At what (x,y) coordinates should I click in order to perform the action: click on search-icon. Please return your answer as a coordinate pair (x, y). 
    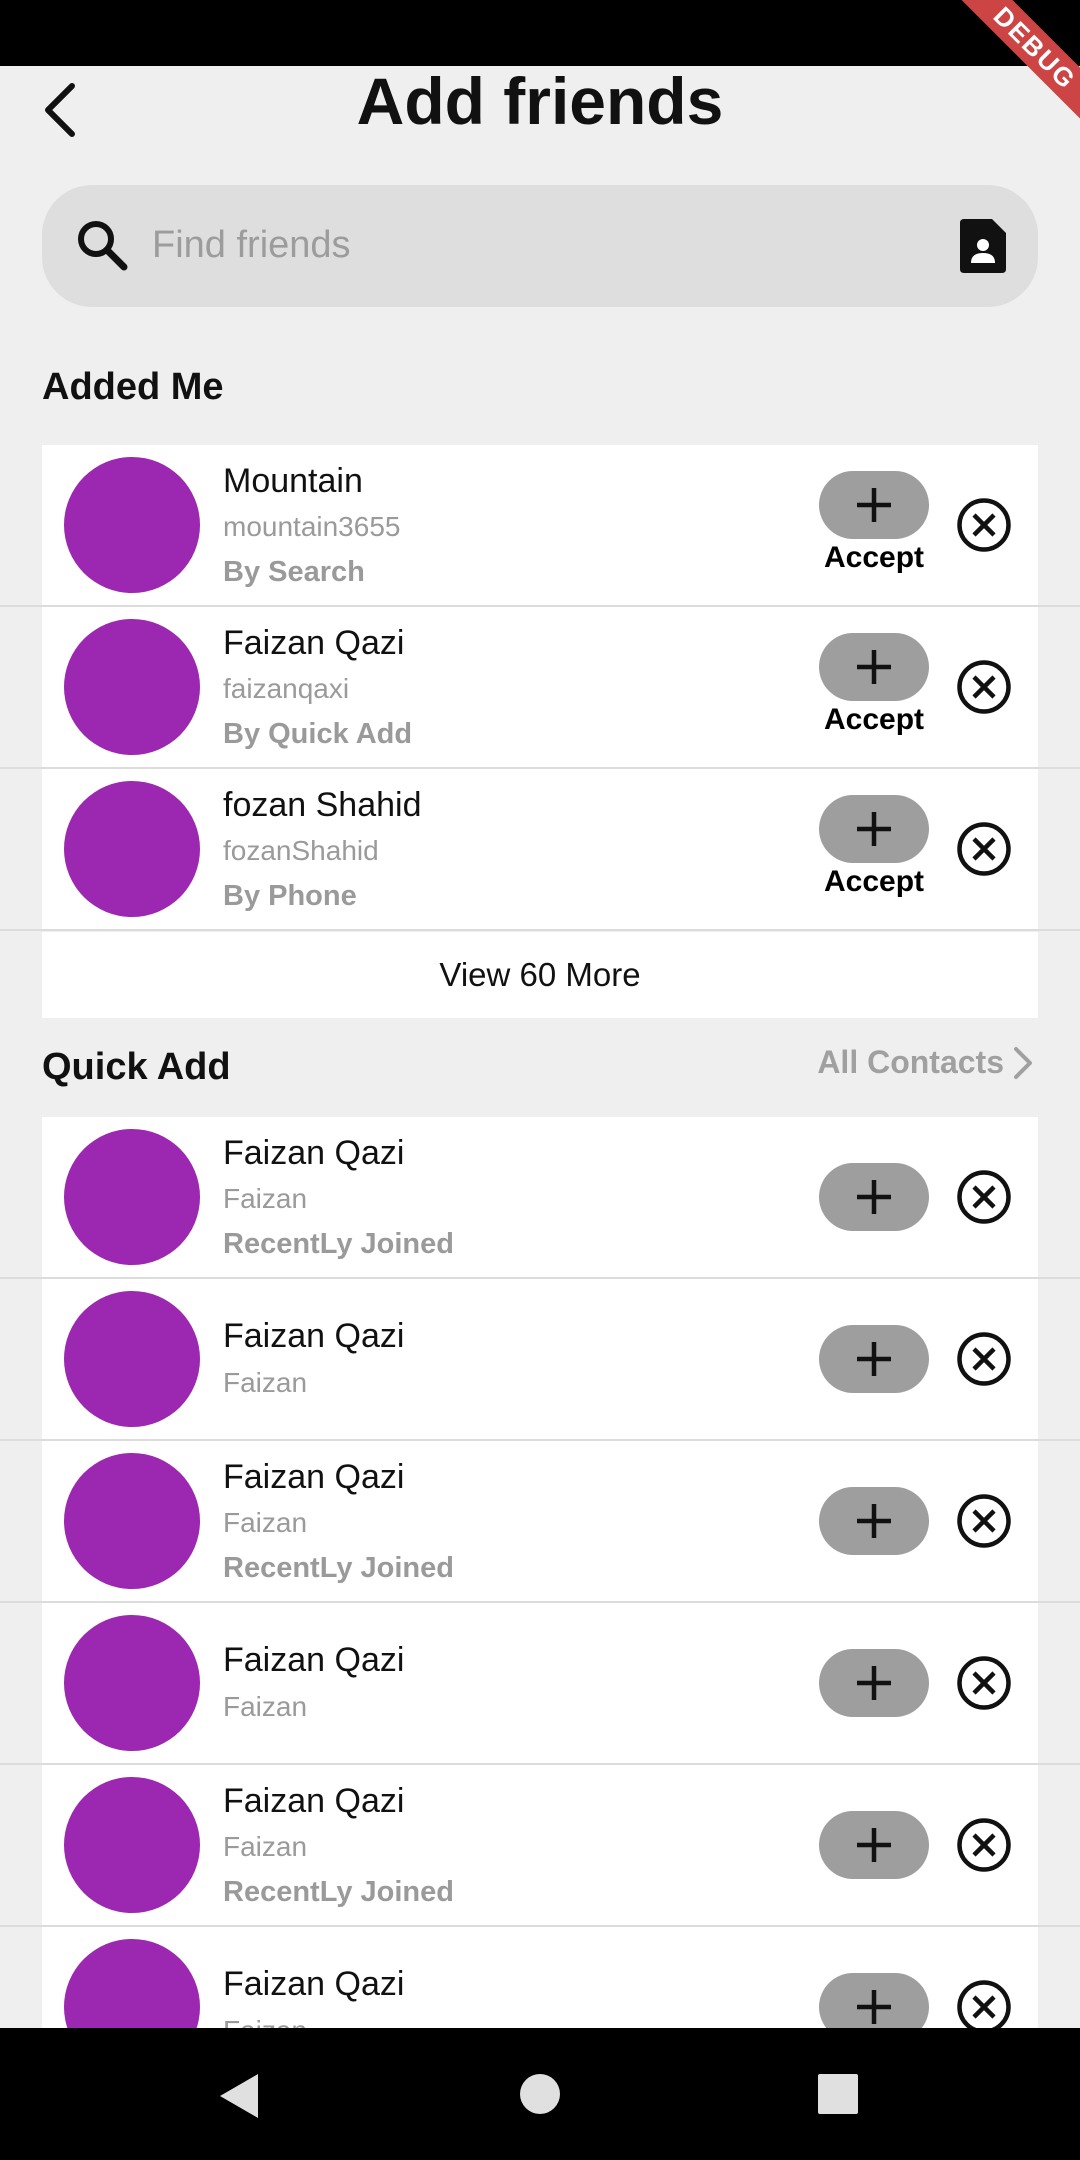
    Looking at the image, I should click on (103, 246).